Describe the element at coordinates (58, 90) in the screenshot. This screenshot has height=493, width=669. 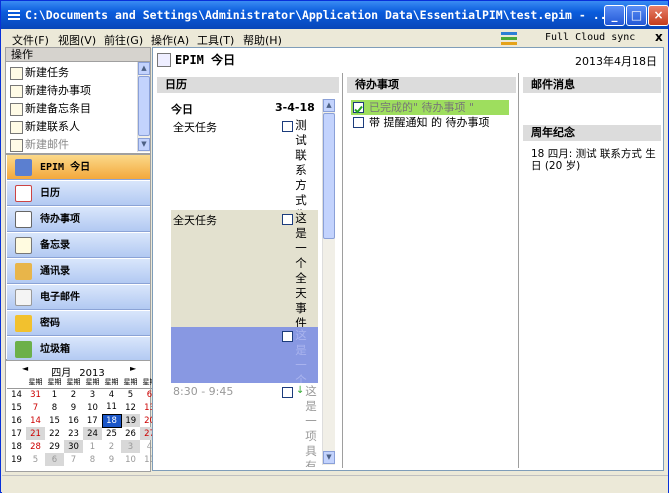
I see `new-todo-label: 新建待办事项` at that location.